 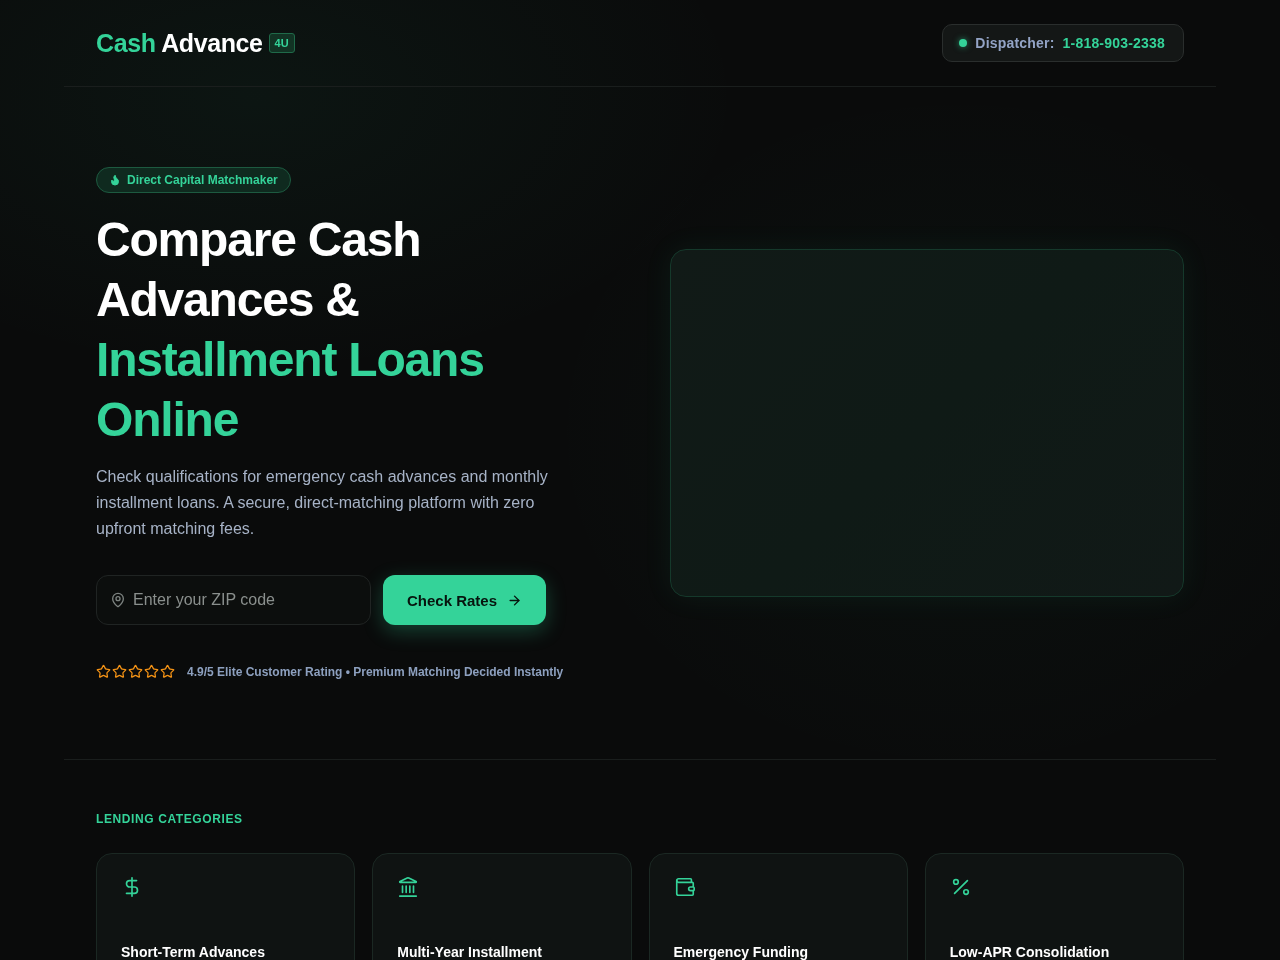 What do you see at coordinates (290, 330) in the screenshot?
I see `hero-heading: Compare Cash Advances & Installment Loans Online` at bounding box center [290, 330].